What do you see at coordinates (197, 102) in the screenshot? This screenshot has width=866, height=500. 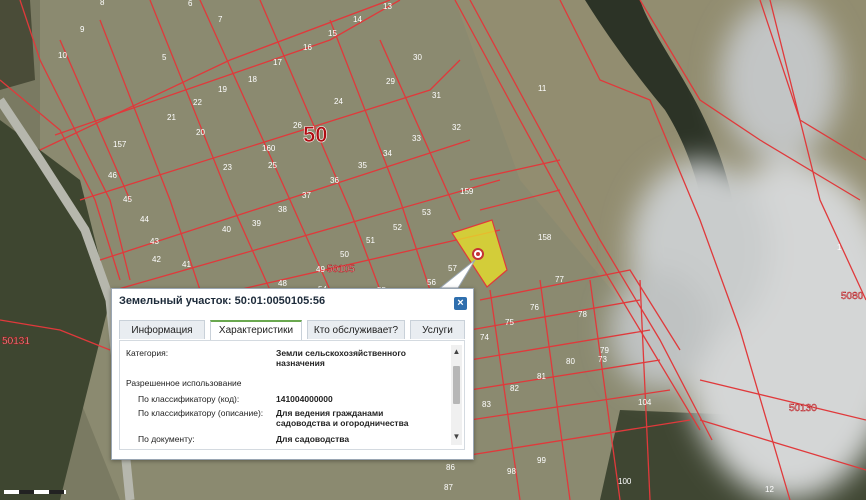 I see `plot-number: 22` at bounding box center [197, 102].